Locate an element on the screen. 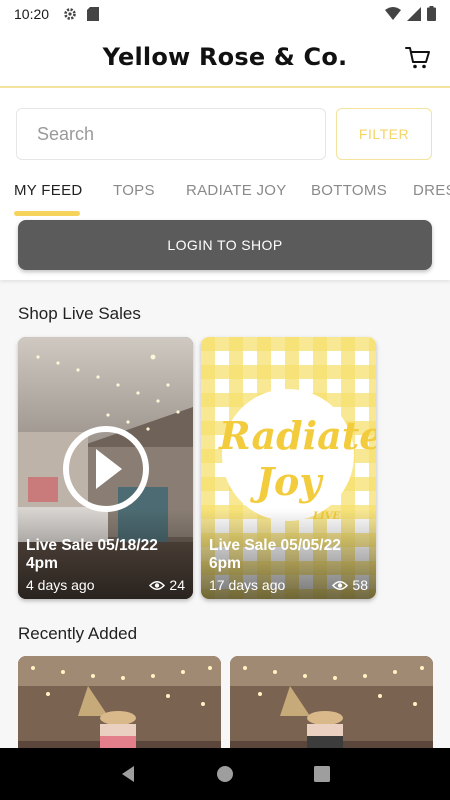  recents-icon is located at coordinates (321, 774).